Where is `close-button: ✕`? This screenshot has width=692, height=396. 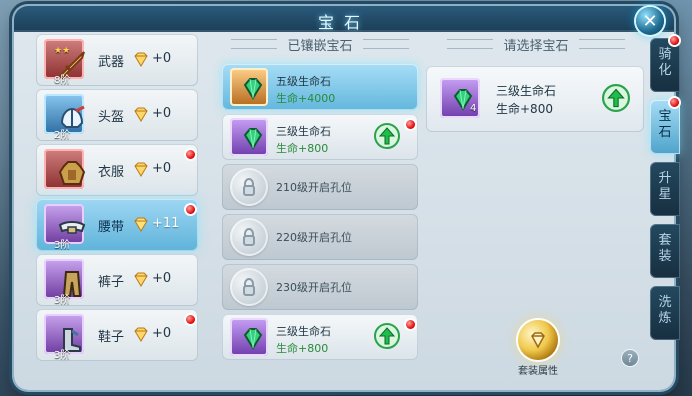
close-button: ✕ is located at coordinates (650, 21).